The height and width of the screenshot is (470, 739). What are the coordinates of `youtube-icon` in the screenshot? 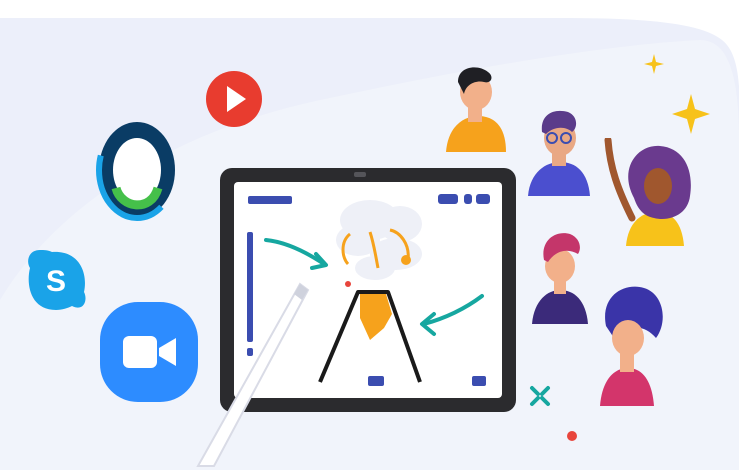 It's located at (234, 99).